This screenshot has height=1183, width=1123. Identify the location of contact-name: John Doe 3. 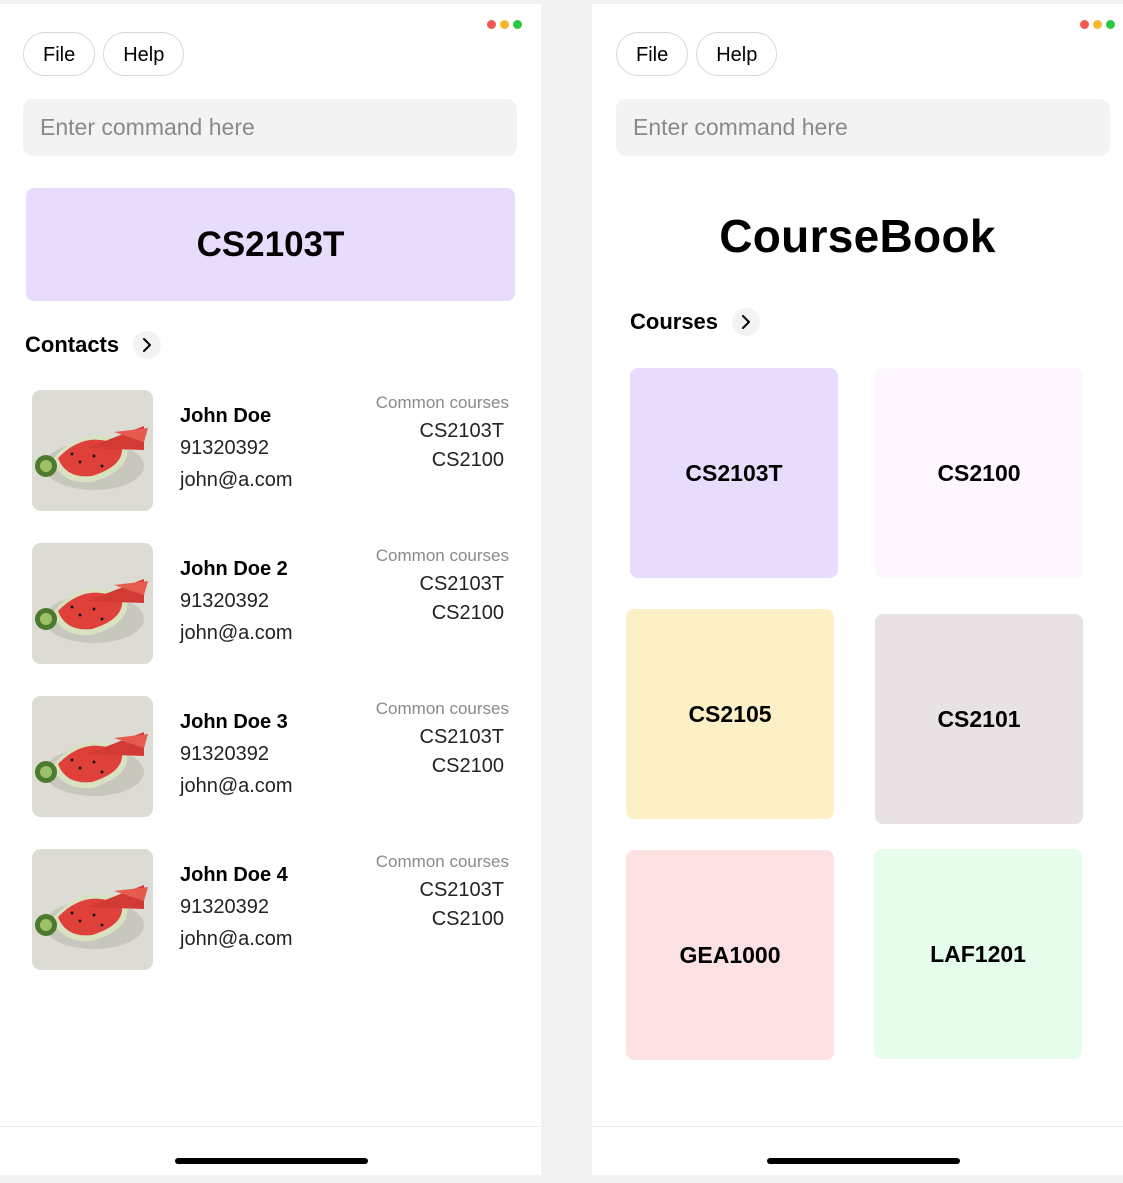
(234, 722).